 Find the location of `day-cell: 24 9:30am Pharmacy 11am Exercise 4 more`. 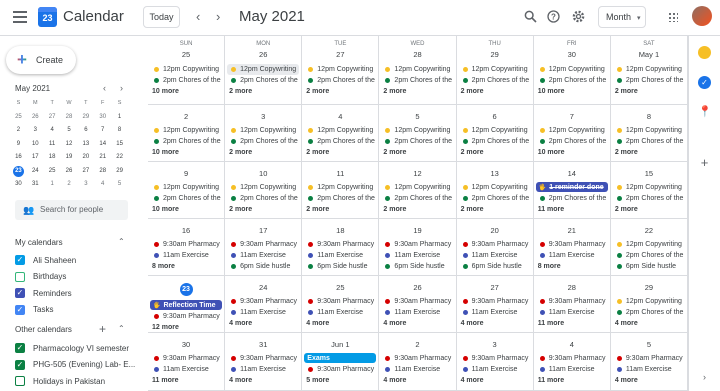

day-cell: 24 9:30am Pharmacy 11am Exercise 4 more is located at coordinates (264, 304).